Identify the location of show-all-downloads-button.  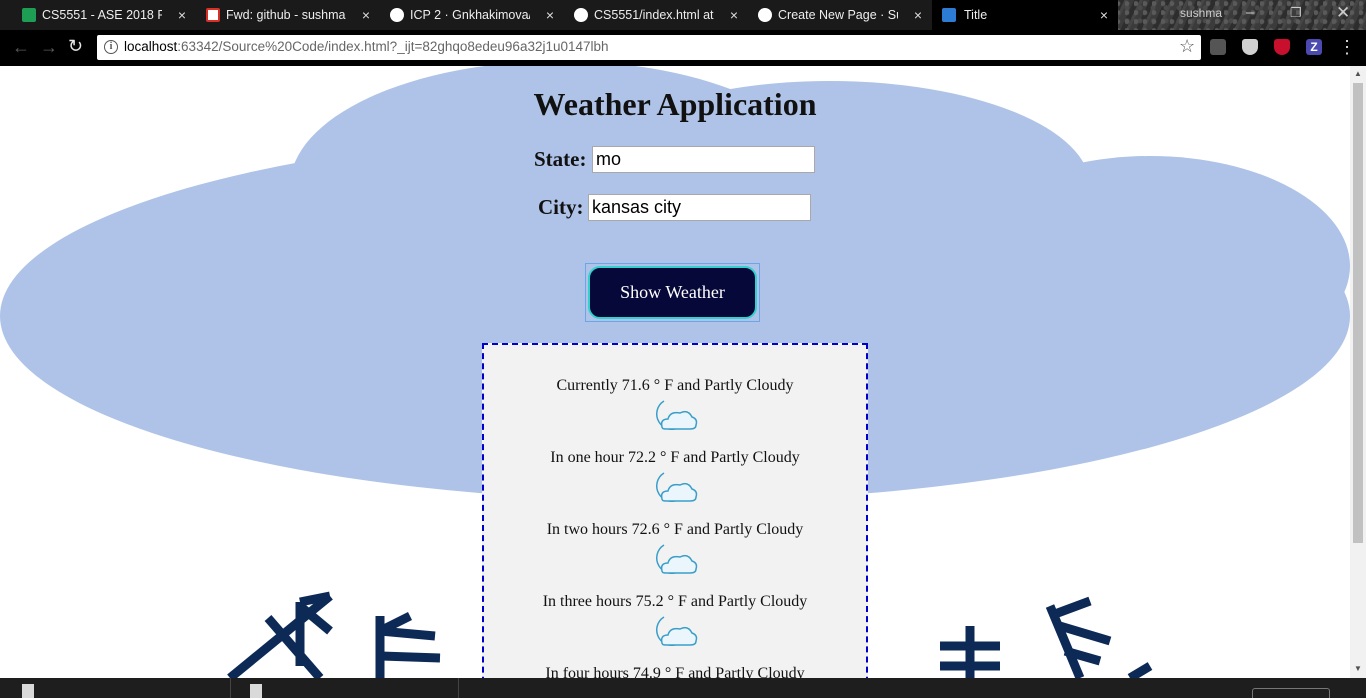
(1291, 693).